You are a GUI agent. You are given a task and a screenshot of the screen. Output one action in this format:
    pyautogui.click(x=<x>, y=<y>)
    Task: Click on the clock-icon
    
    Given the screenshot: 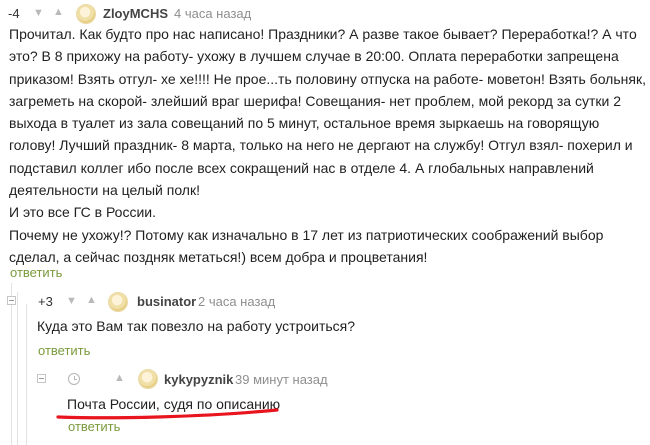 What is the action you would take?
    pyautogui.click(x=74, y=379)
    